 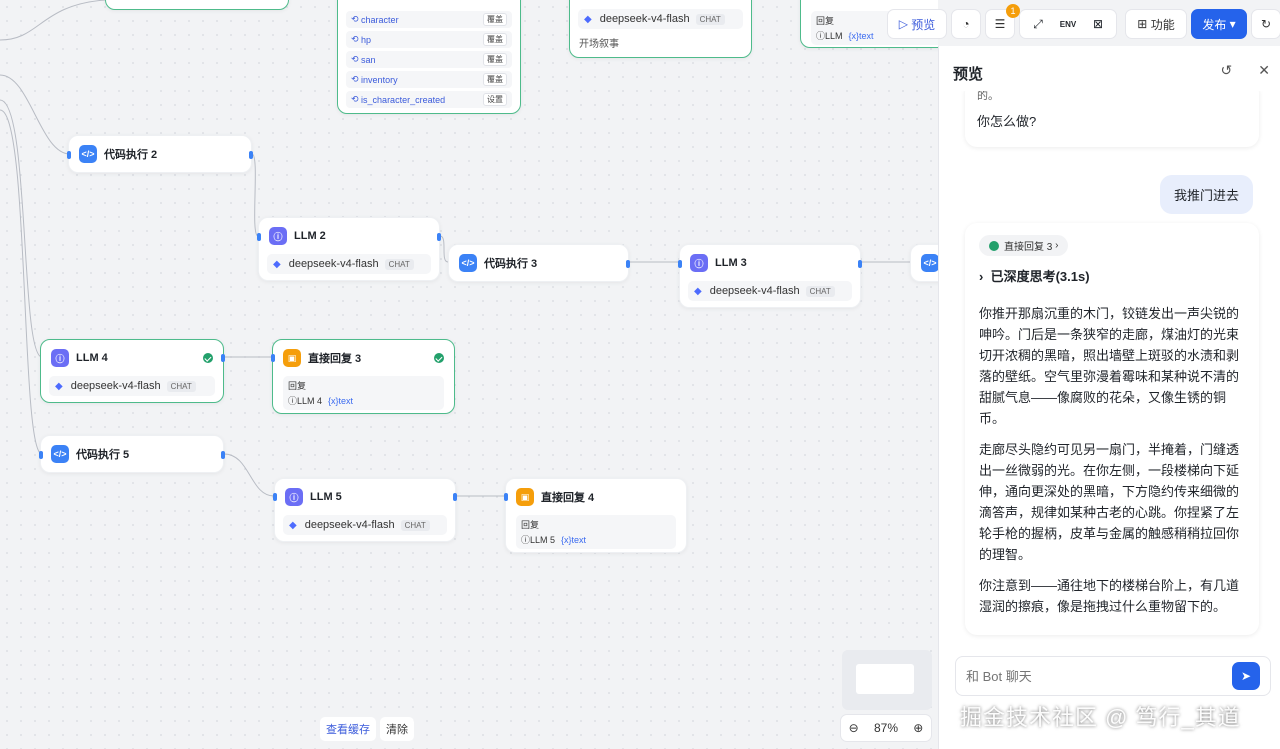 I want to click on llm-node-2: ⓘ LLM 2 ◆ deepseek-v4-flash CHAT, so click(x=349, y=249).